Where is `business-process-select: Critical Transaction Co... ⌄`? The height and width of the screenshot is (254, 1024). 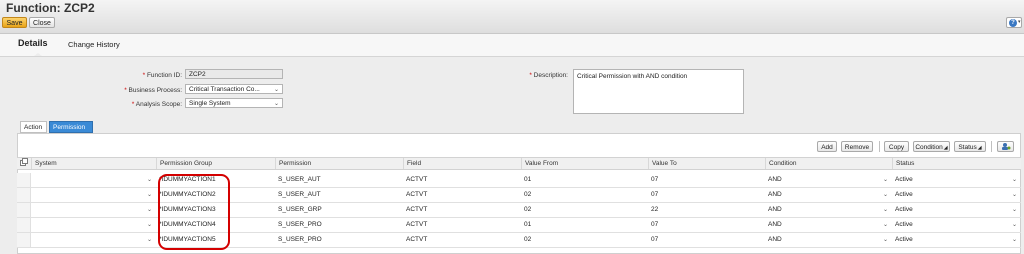
business-process-select: Critical Transaction Co... ⌄ is located at coordinates (234, 89).